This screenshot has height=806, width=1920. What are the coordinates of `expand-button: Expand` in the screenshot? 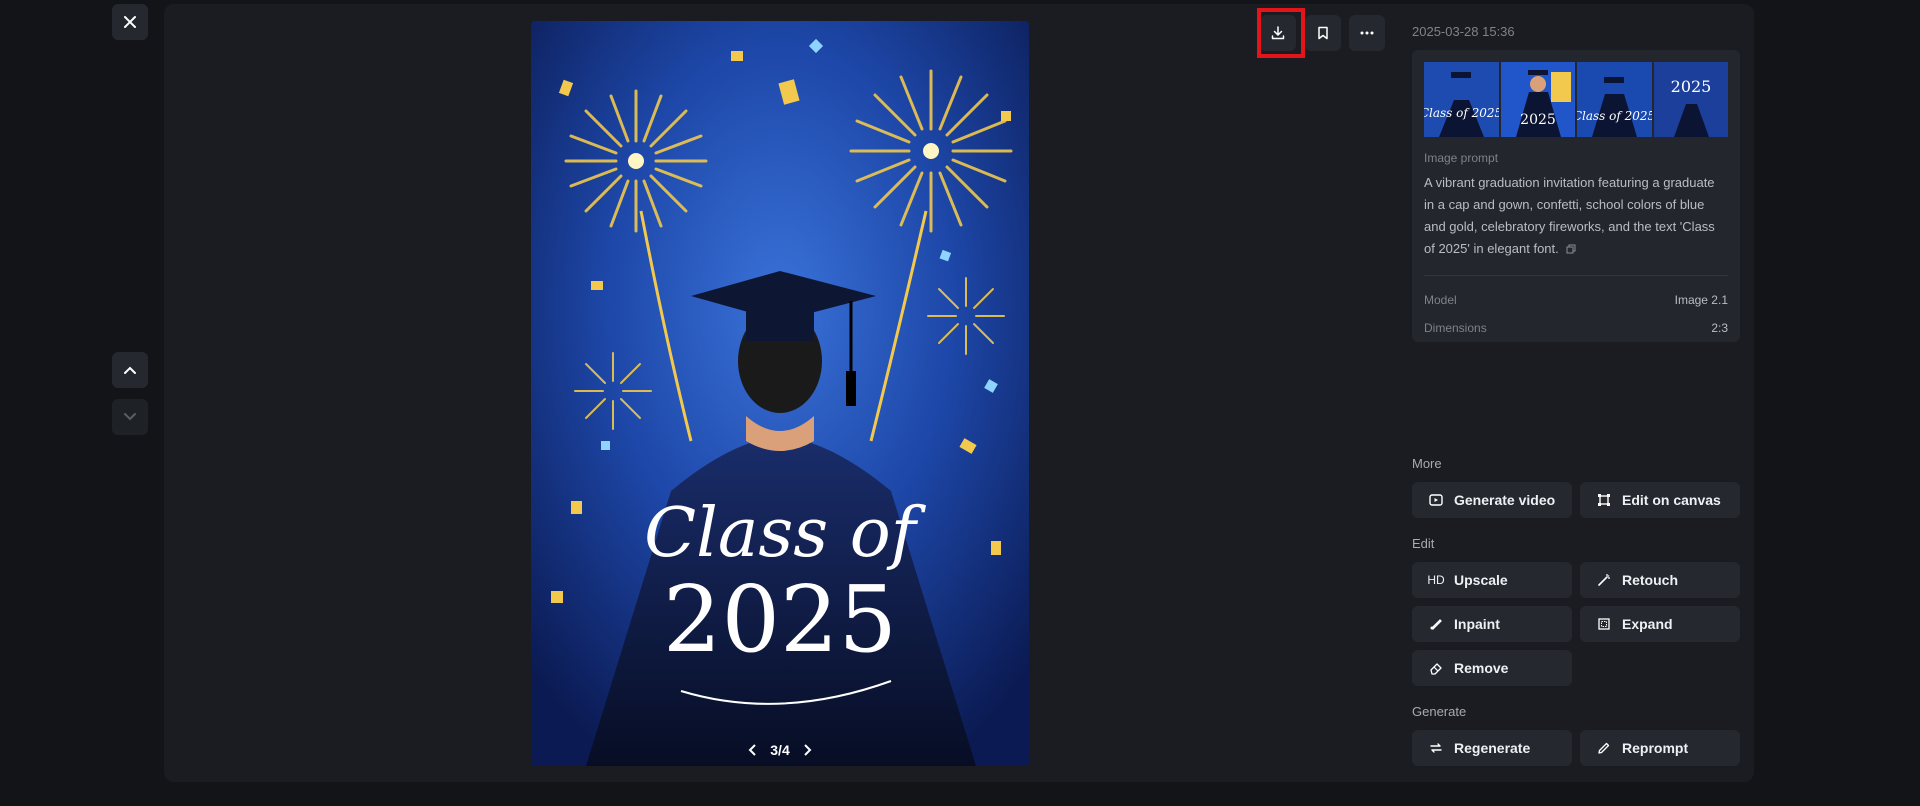 It's located at (1660, 624).